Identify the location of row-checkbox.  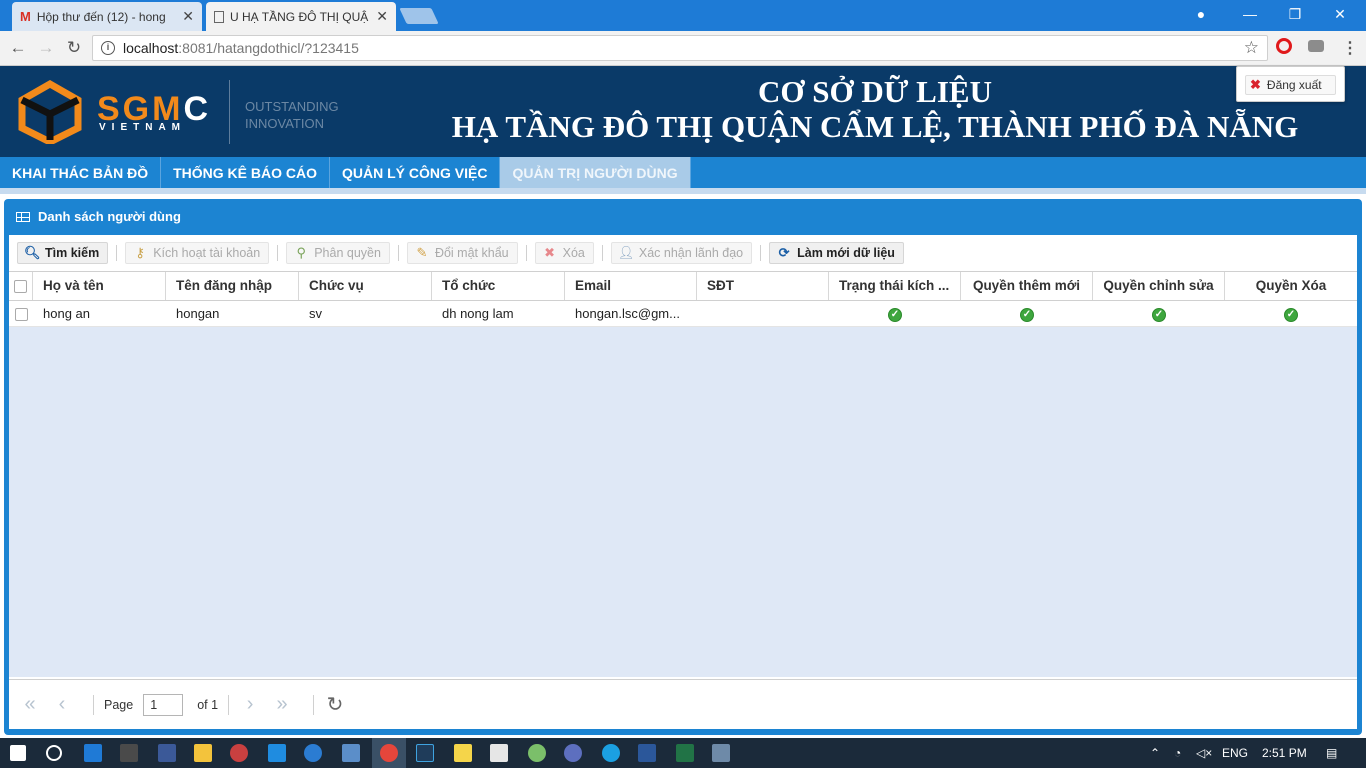
(21, 315).